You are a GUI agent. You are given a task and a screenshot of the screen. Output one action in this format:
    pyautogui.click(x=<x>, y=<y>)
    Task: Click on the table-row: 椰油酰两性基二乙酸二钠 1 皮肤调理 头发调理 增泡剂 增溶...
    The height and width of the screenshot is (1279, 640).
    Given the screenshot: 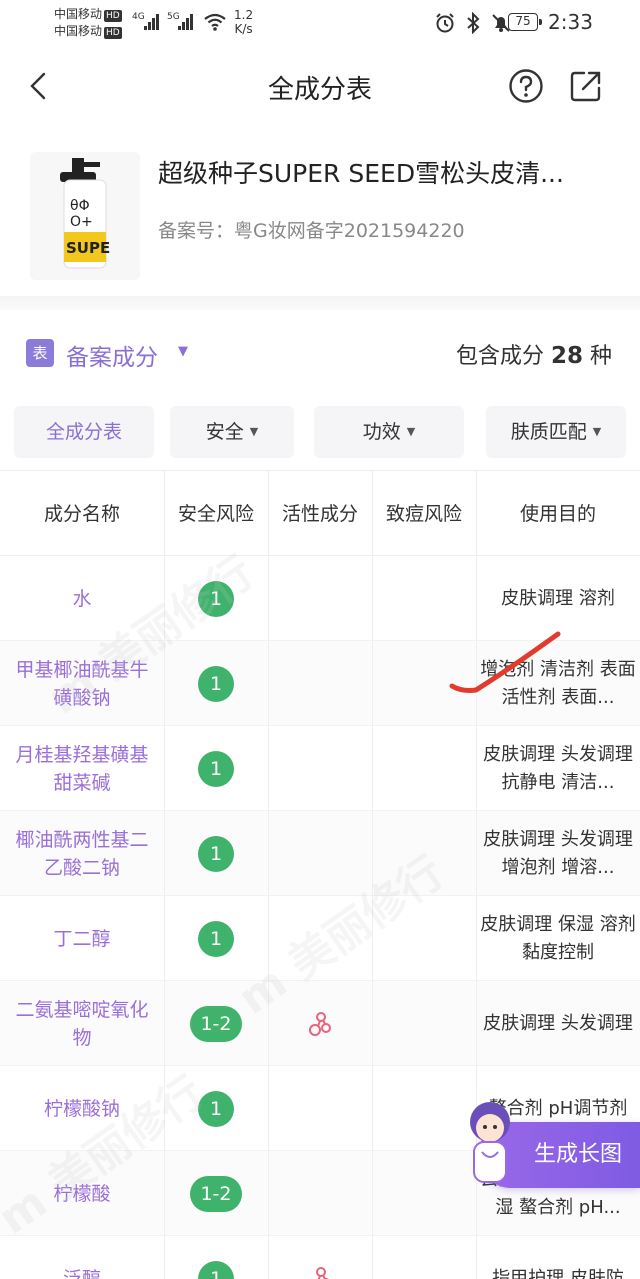 What is the action you would take?
    pyautogui.click(x=320, y=853)
    